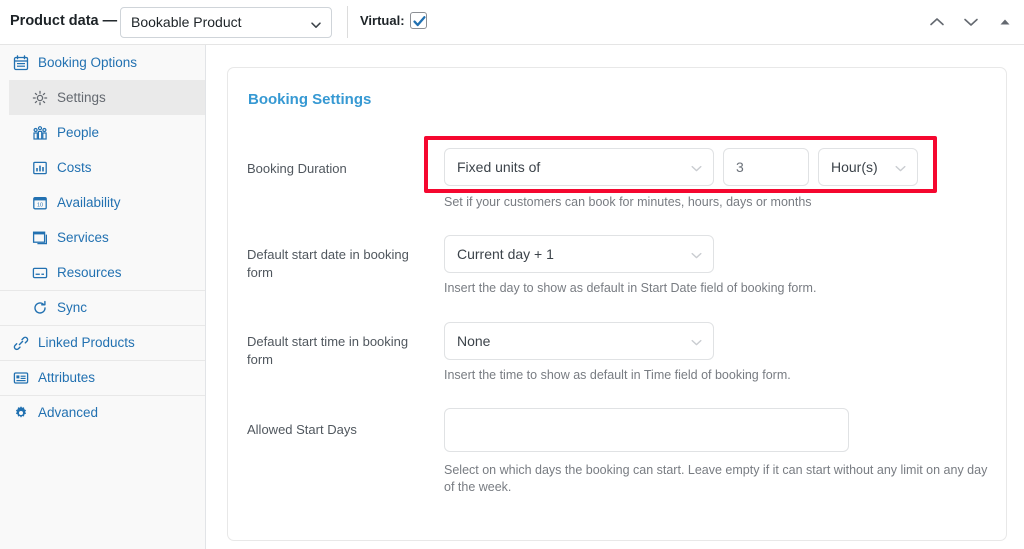 The width and height of the screenshot is (1024, 549). I want to click on calendar-icon, so click(20, 62).